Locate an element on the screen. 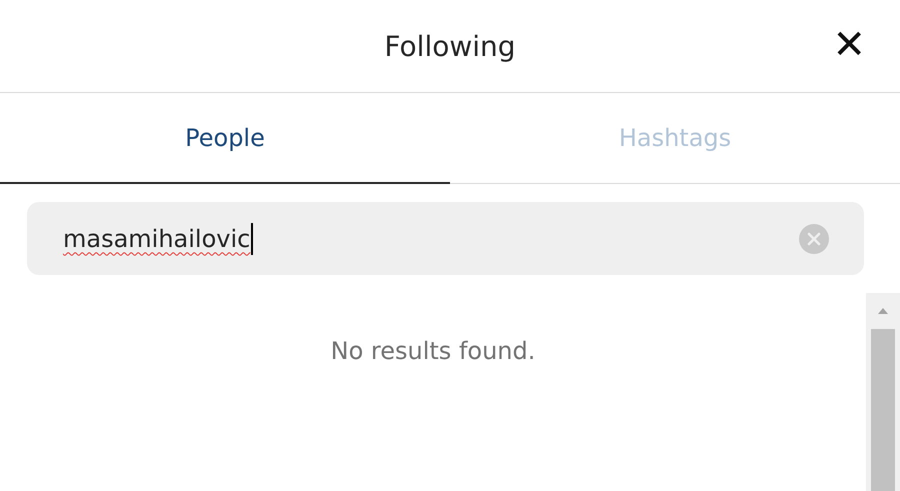  clear-icon is located at coordinates (814, 238).